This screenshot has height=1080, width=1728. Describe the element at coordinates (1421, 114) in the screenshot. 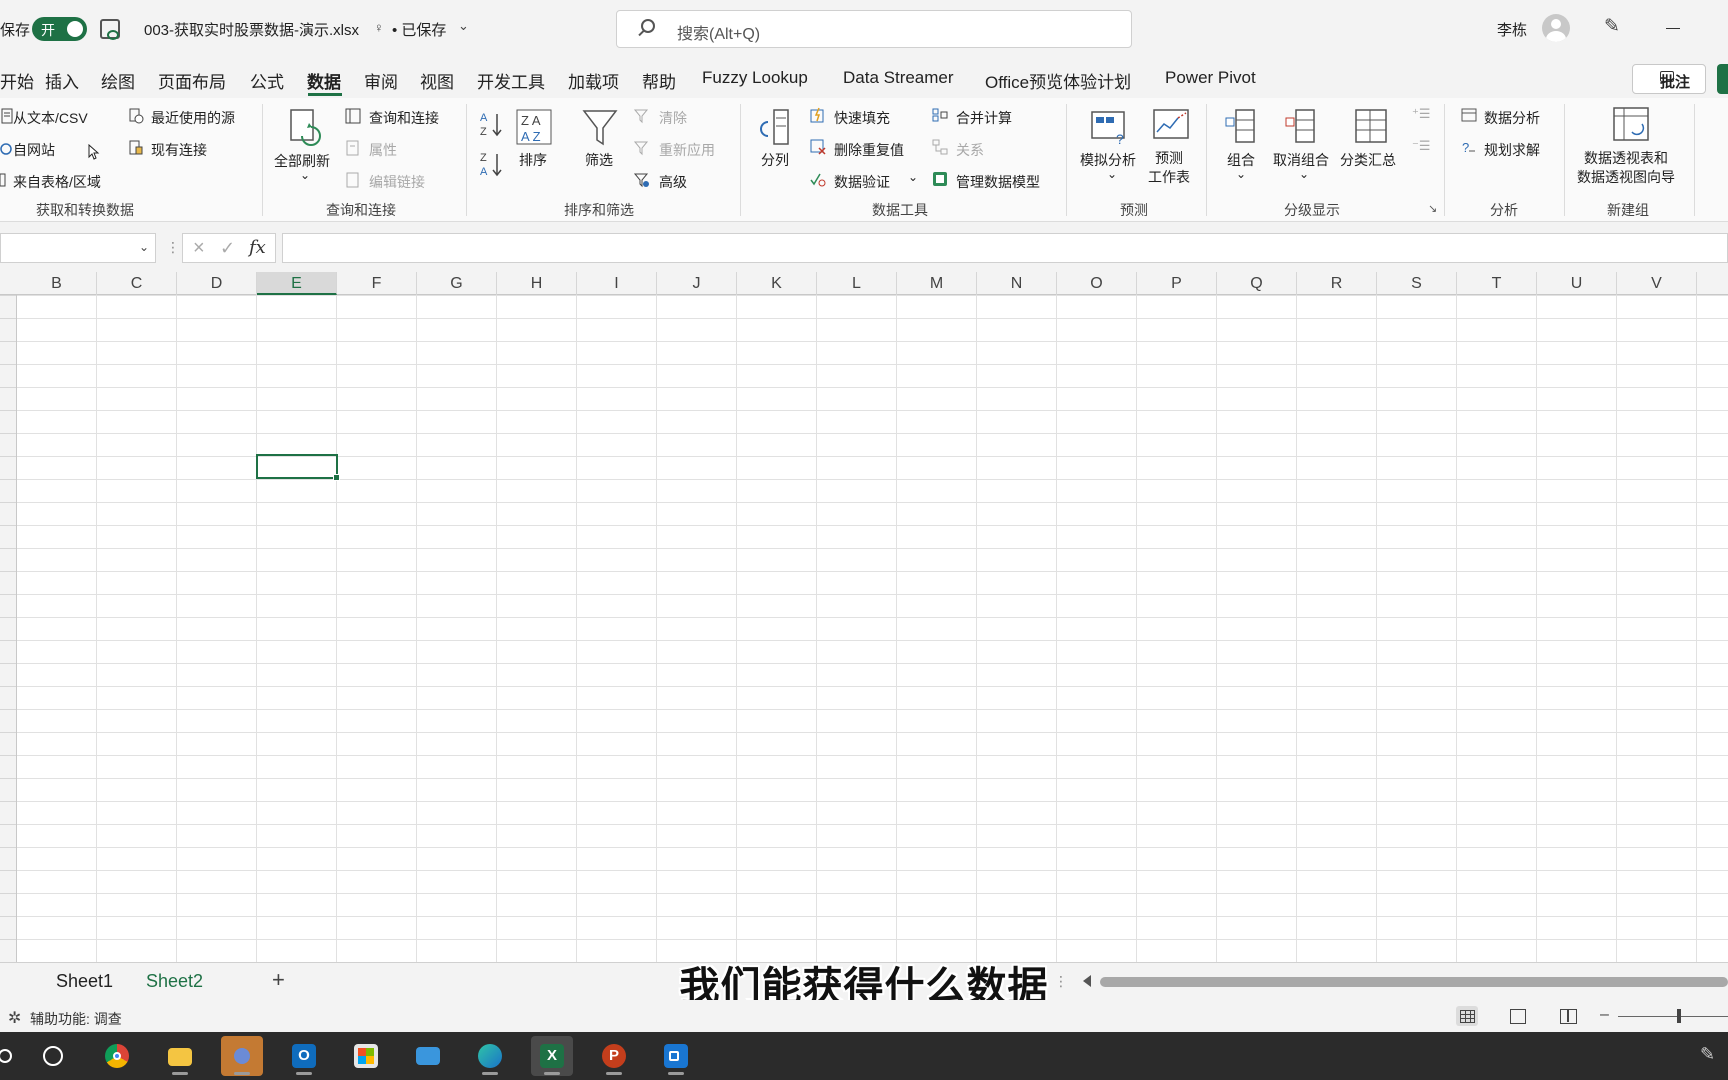

I see `show-detail-icon: ⁺☰` at that location.